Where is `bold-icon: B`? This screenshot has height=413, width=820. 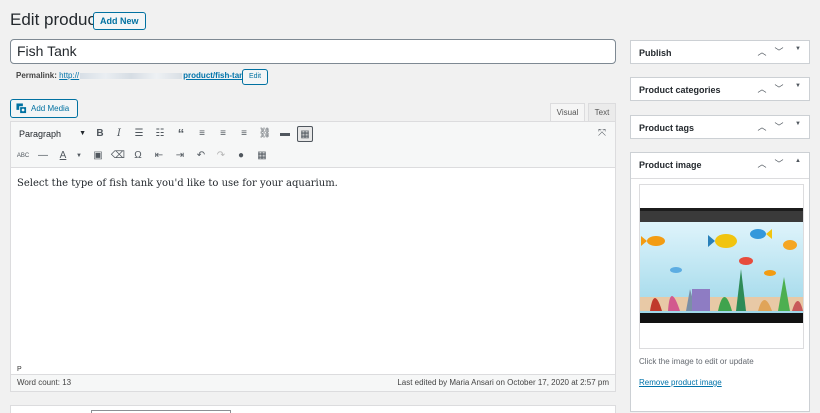
bold-icon: B is located at coordinates (100, 134).